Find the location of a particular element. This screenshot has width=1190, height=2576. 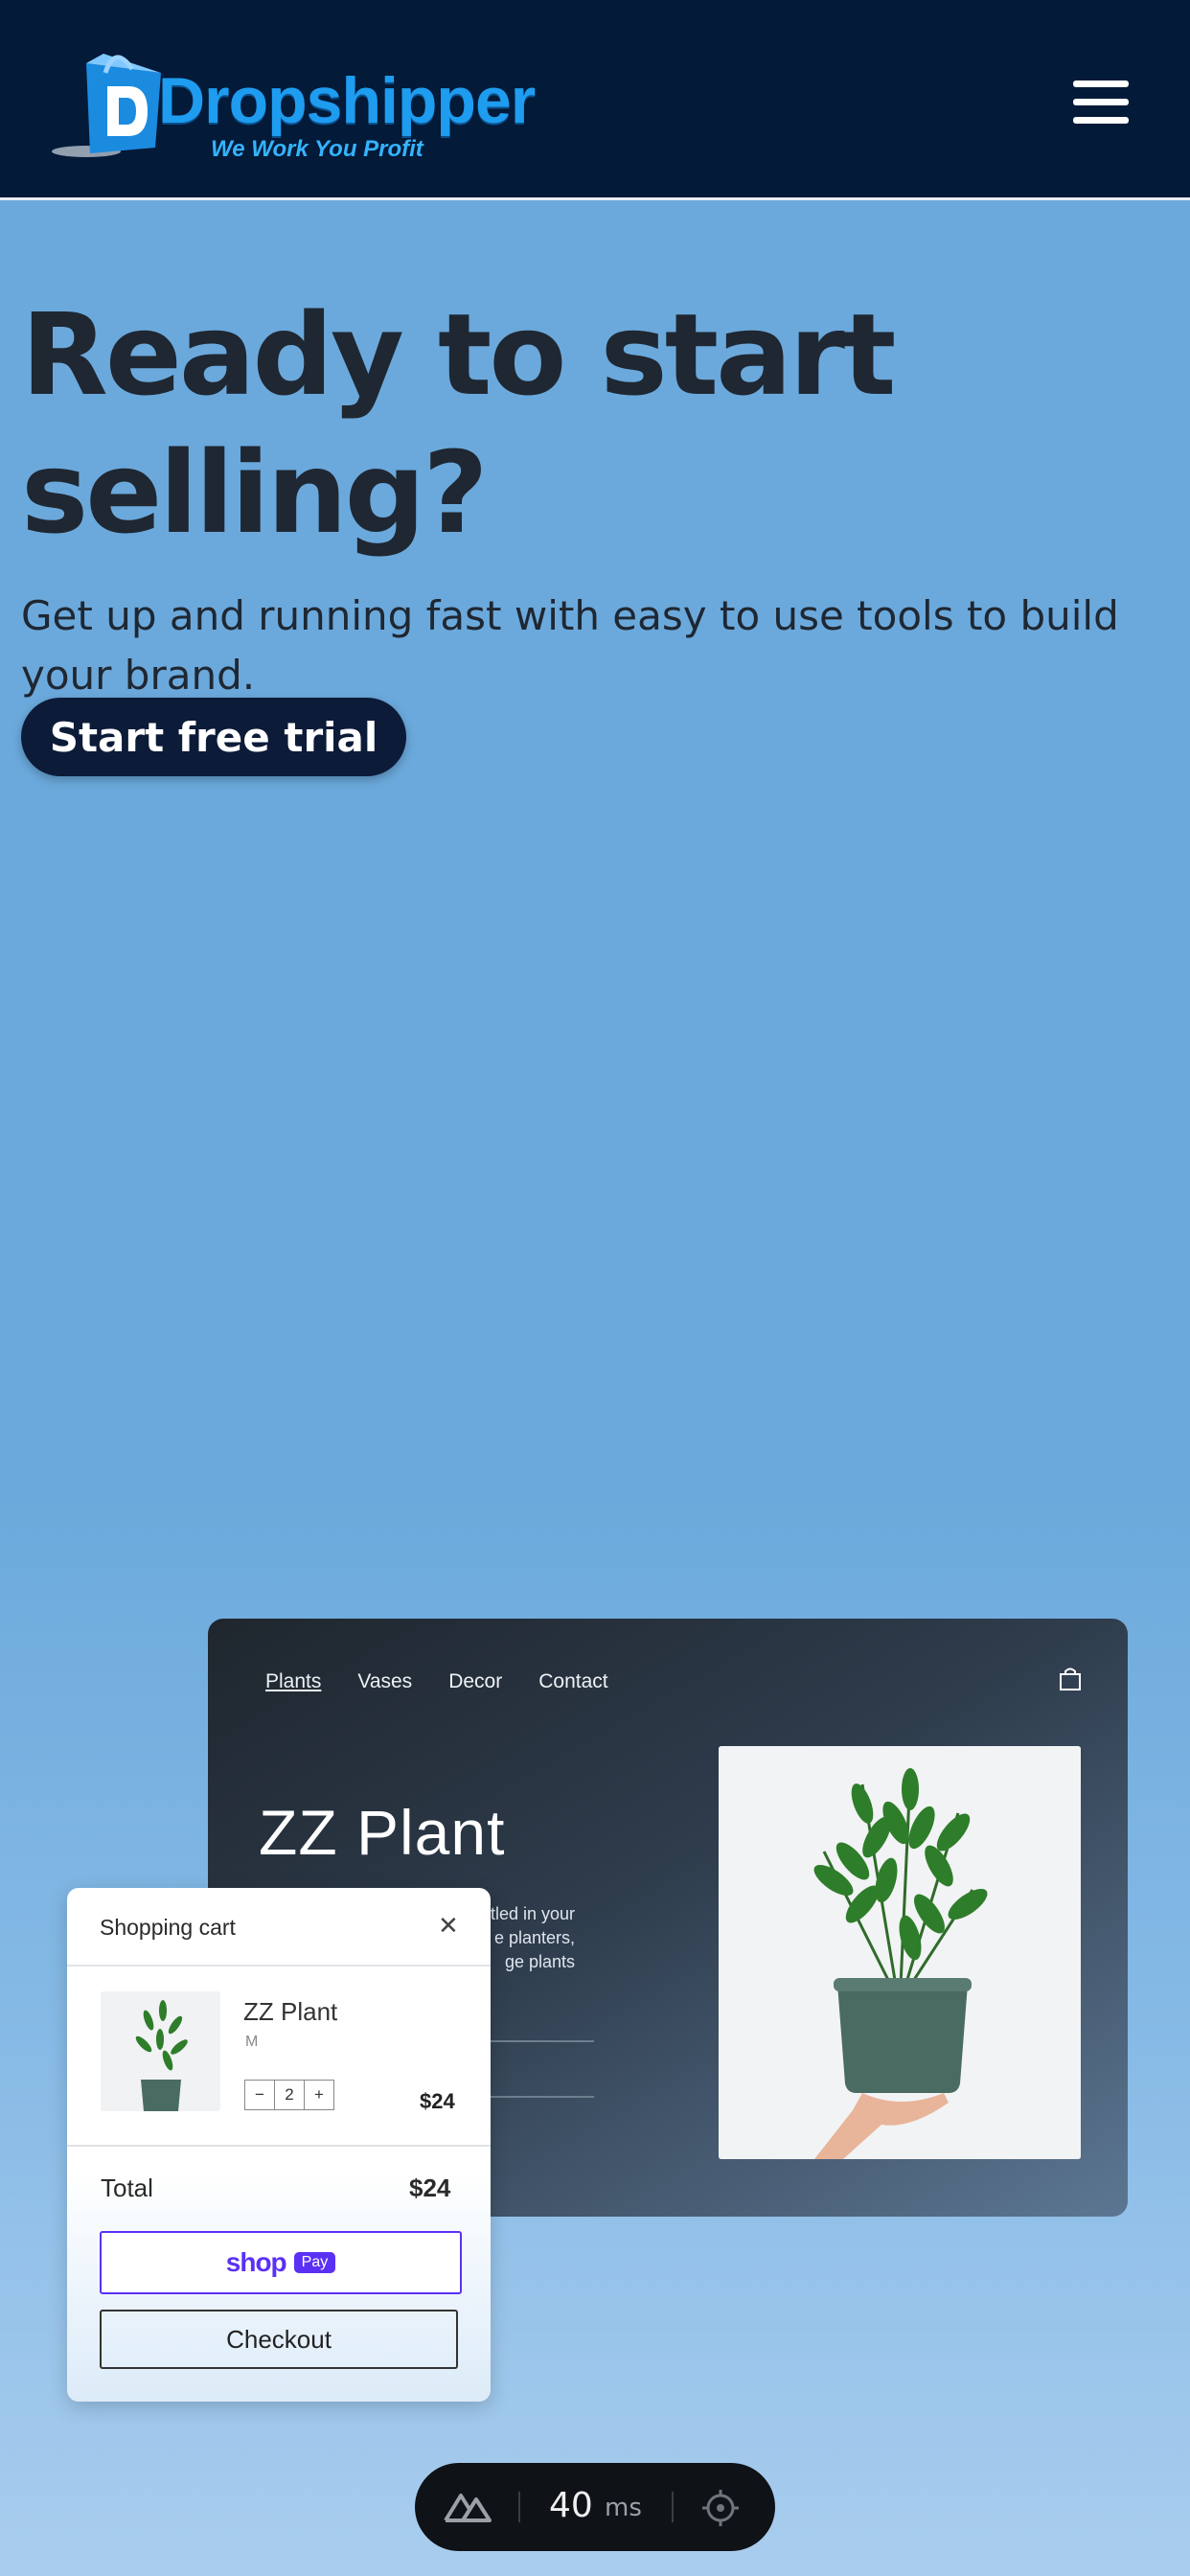

total-label: Total is located at coordinates (127, 2188).